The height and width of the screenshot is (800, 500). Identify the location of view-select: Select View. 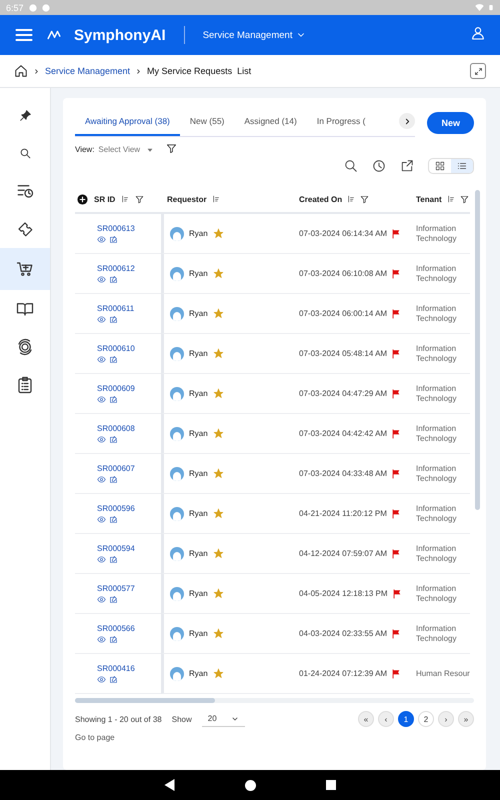
(126, 149).